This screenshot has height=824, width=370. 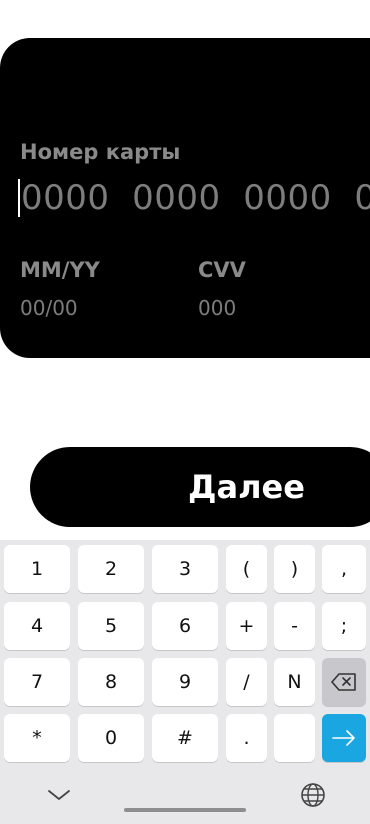 What do you see at coordinates (185, 682) in the screenshot?
I see `key-9: 9` at bounding box center [185, 682].